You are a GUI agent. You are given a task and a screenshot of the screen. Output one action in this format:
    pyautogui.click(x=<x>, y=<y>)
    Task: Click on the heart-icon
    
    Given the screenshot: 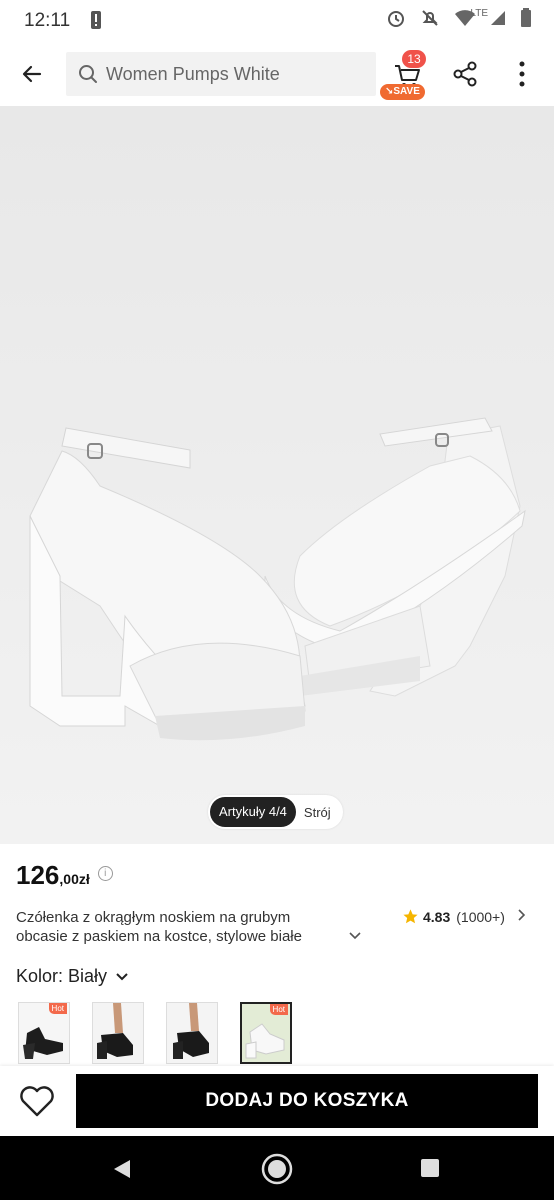 What is the action you would take?
    pyautogui.click(x=37, y=1101)
    